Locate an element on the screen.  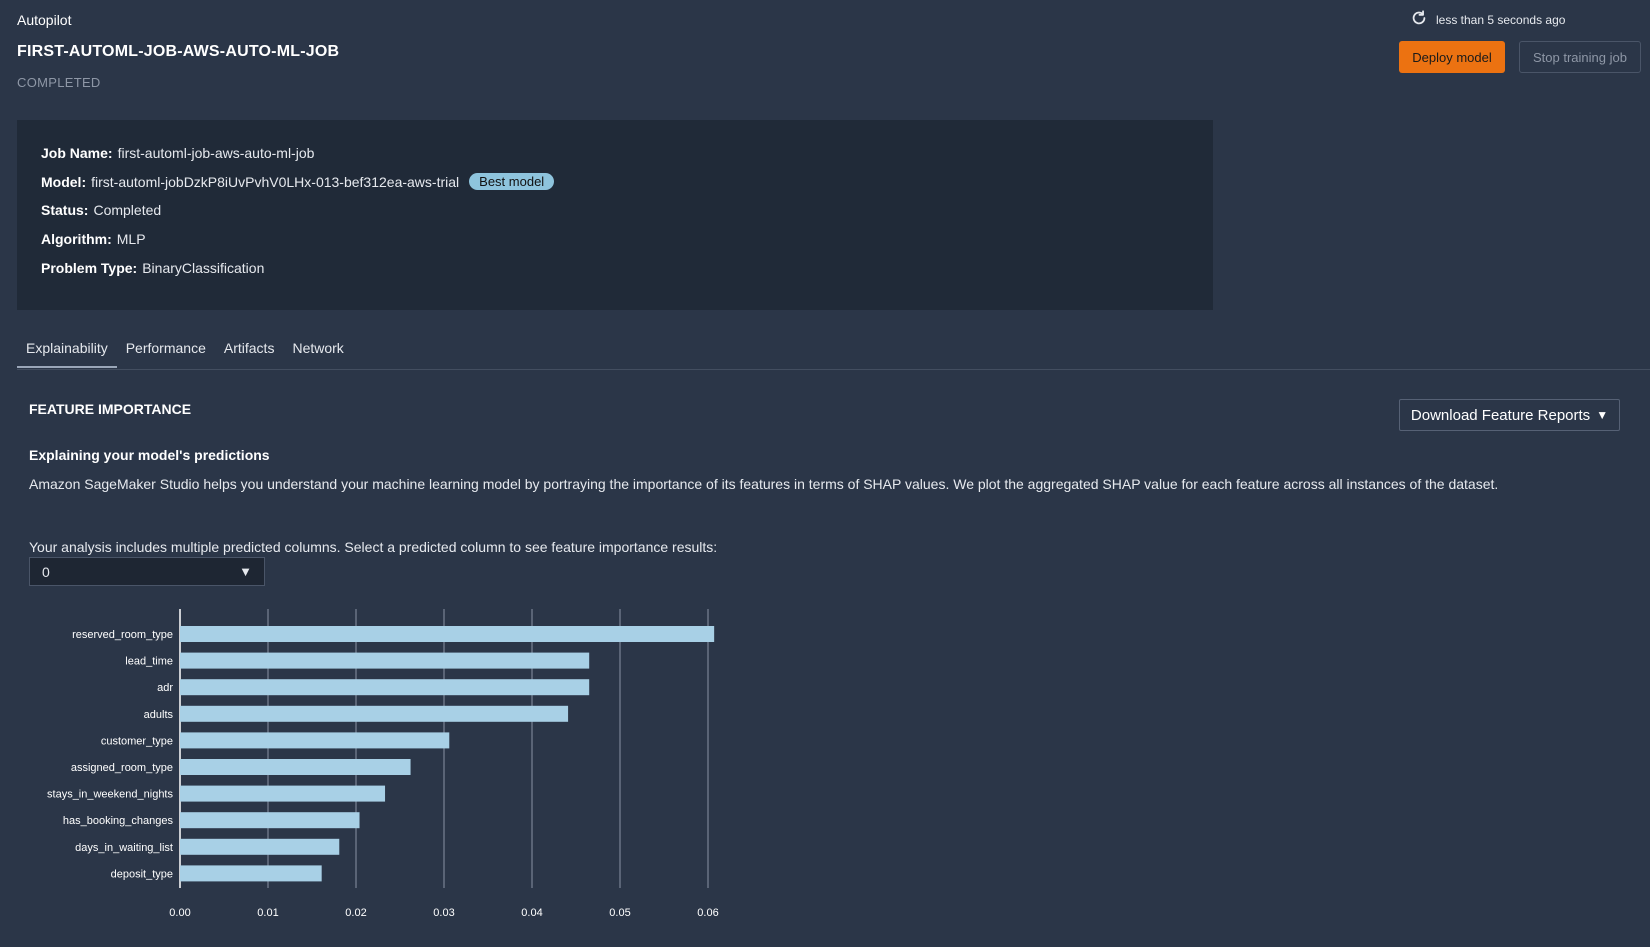
status-label: Status: is located at coordinates (65, 210).